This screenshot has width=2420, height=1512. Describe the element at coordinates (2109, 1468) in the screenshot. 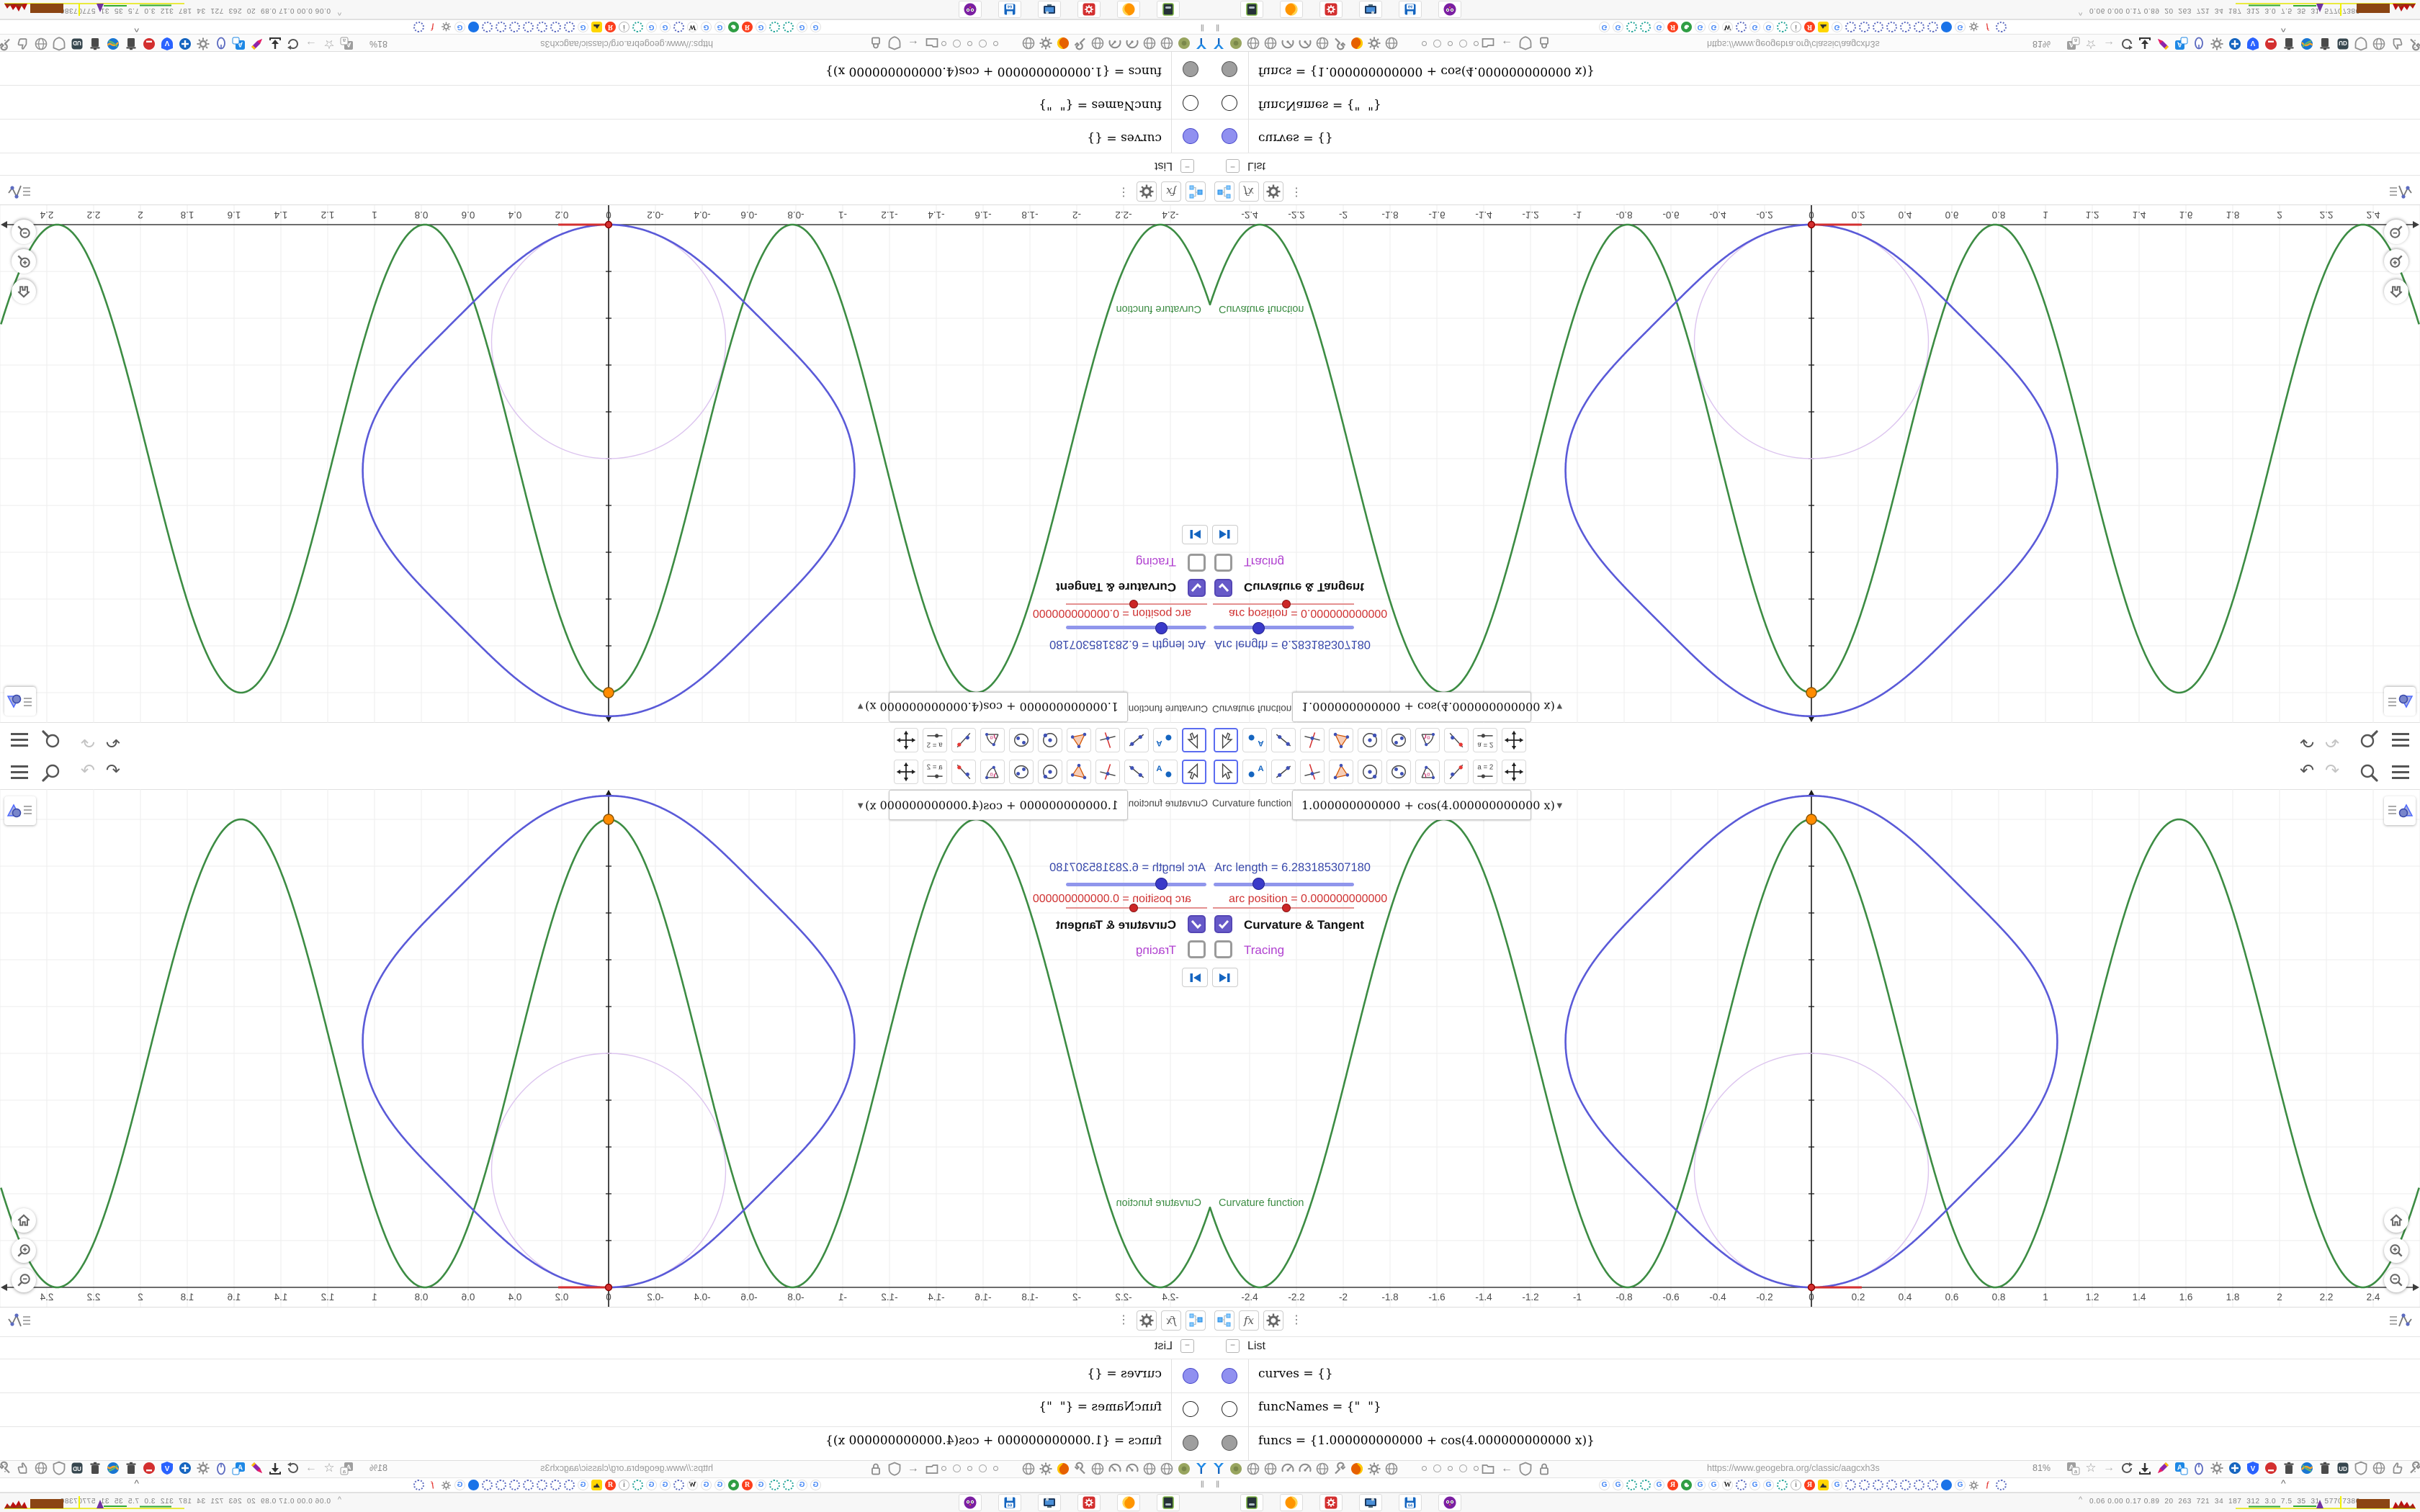

I see `ext-fwd-icon: →` at that location.